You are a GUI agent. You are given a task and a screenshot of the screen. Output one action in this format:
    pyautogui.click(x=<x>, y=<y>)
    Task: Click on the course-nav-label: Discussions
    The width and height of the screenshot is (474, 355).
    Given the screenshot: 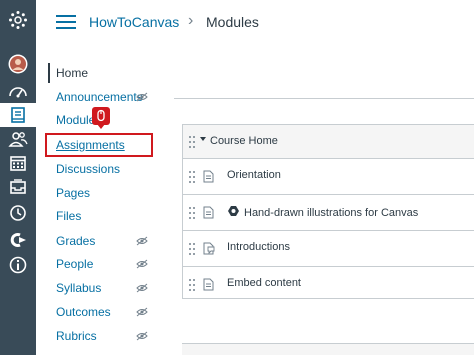 What is the action you would take?
    pyautogui.click(x=88, y=169)
    